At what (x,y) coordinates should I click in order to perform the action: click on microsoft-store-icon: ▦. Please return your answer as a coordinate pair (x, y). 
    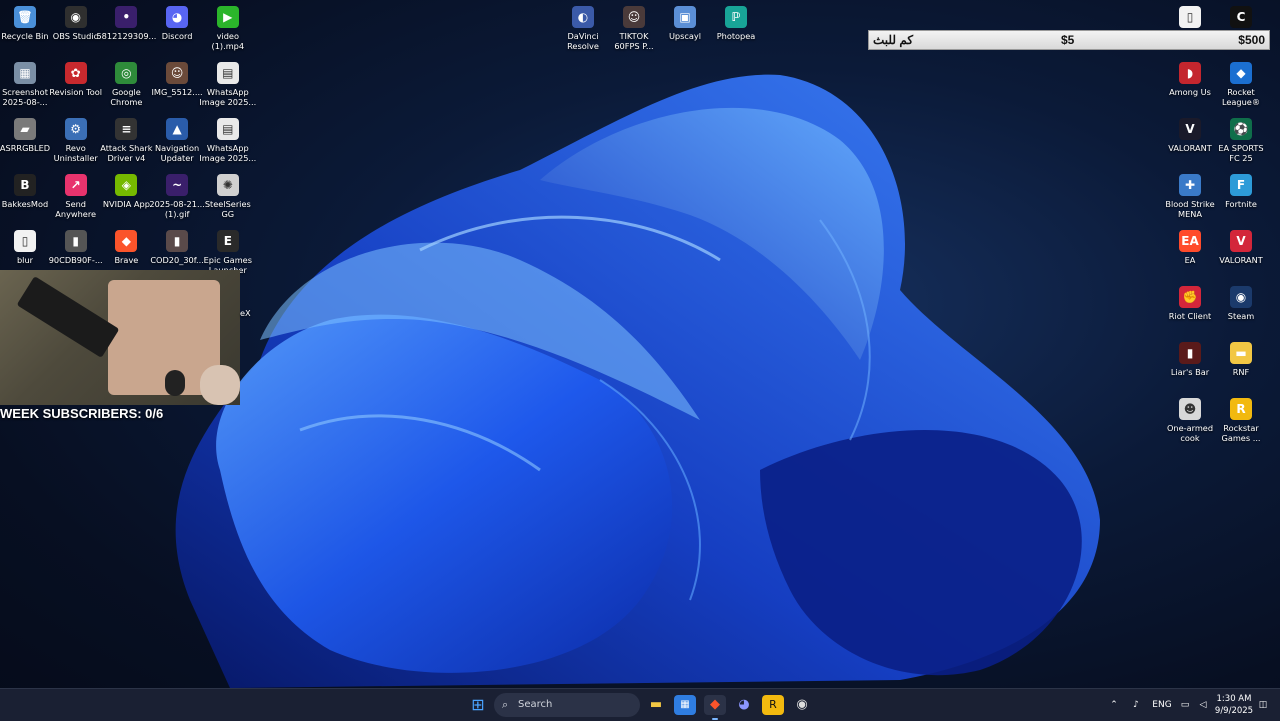
    Looking at the image, I should click on (685, 705).